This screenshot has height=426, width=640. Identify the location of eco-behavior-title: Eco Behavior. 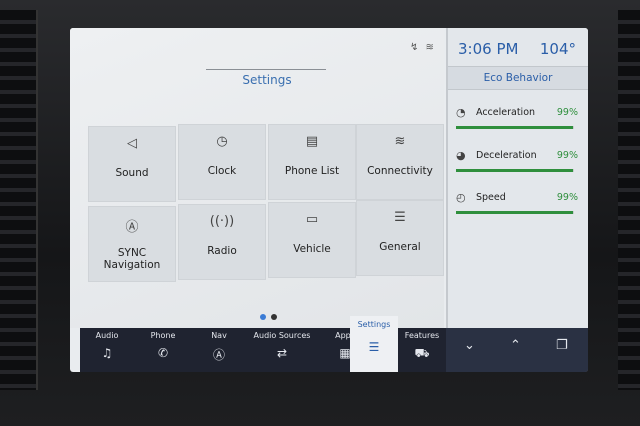
(518, 78).